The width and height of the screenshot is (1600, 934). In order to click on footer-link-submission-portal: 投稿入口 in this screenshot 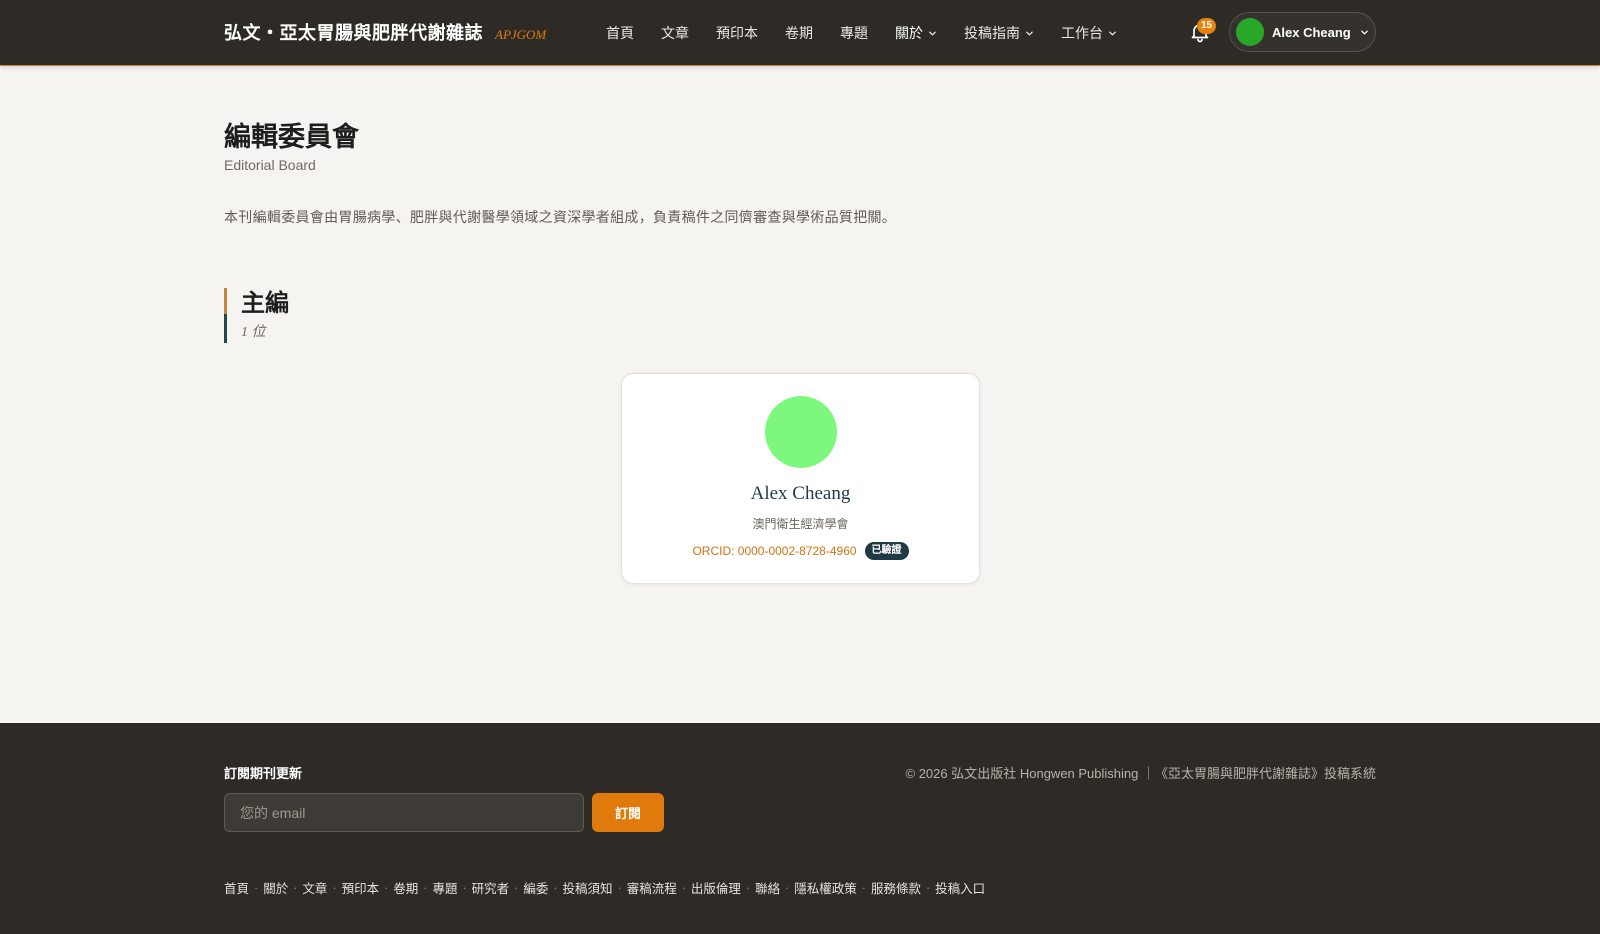, I will do `click(960, 887)`.